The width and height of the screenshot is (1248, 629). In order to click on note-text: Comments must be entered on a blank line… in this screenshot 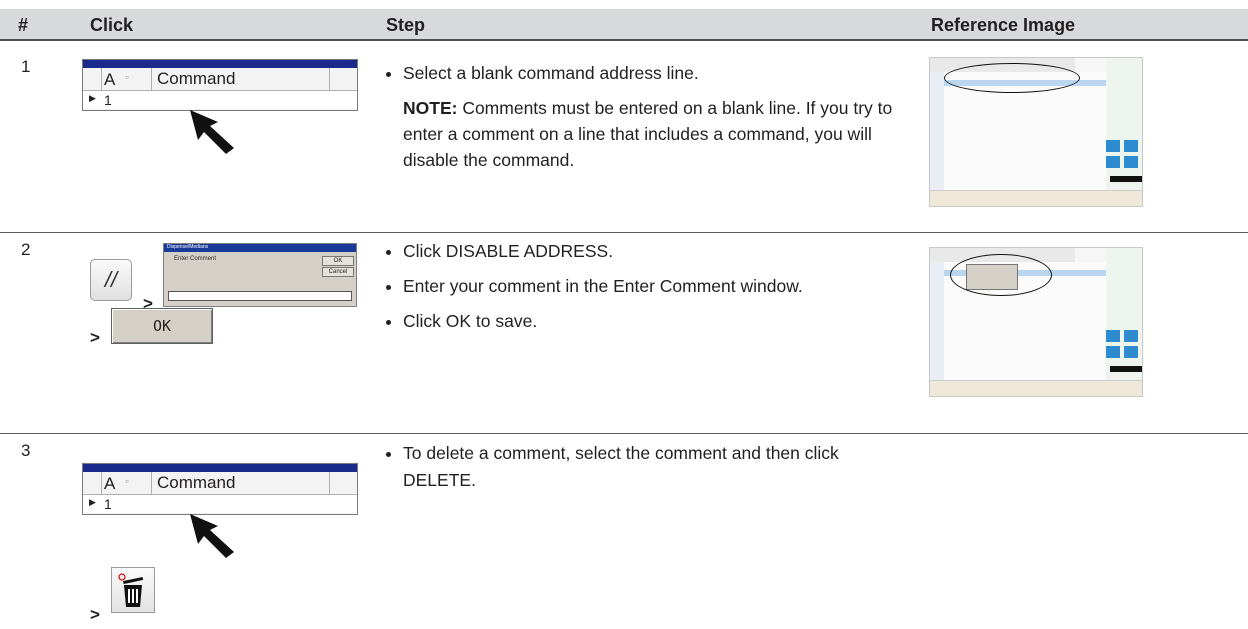, I will do `click(648, 134)`.